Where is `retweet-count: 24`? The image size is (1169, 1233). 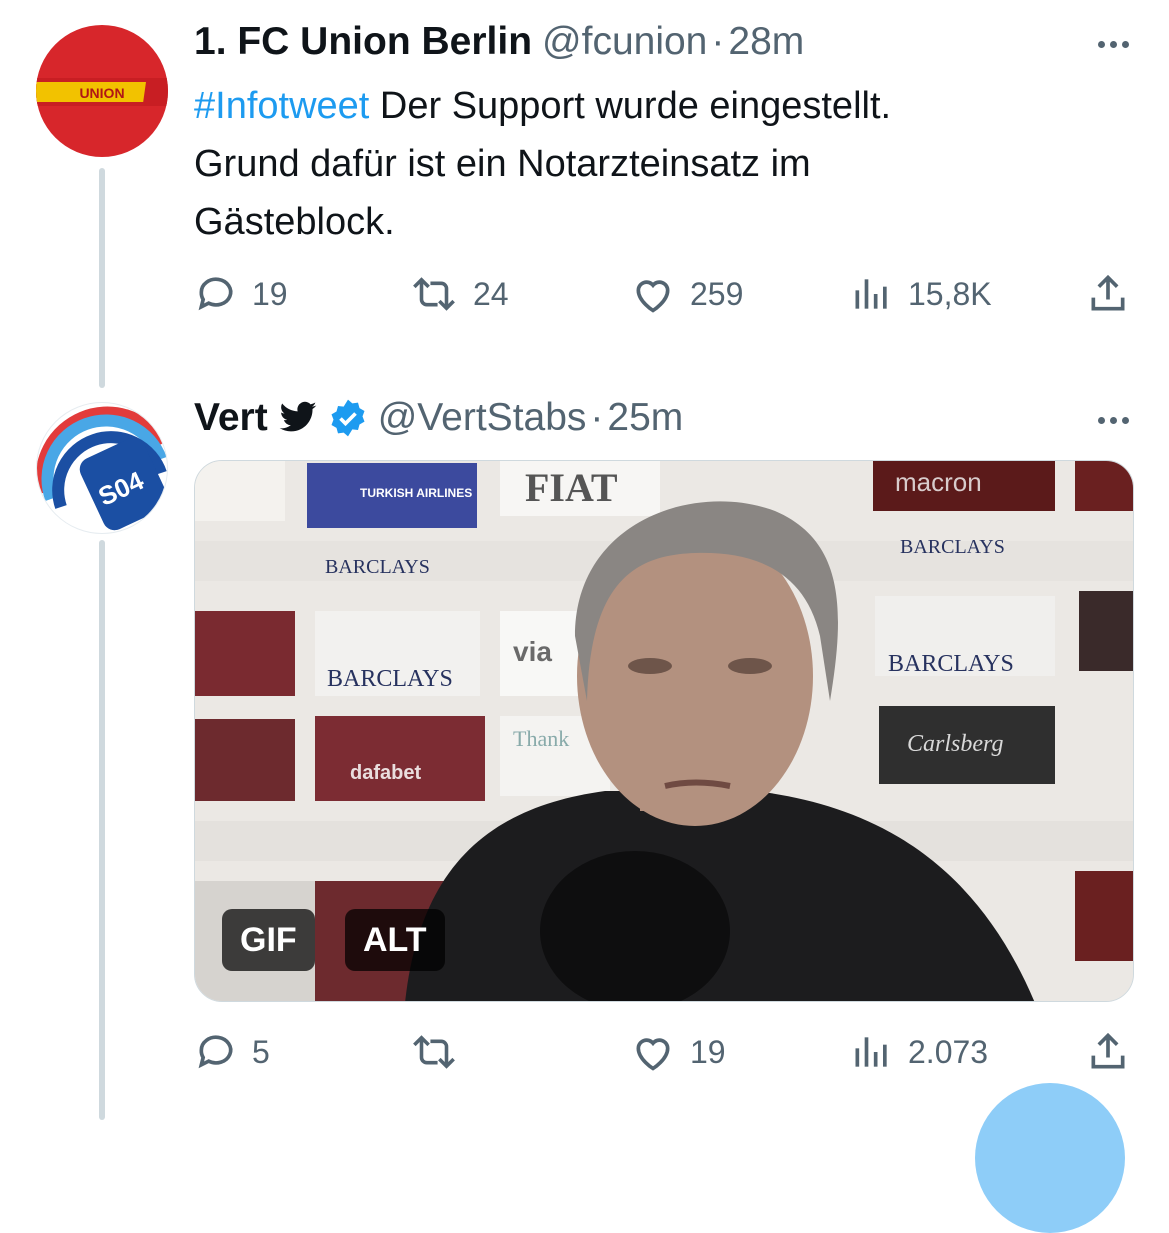
retweet-count: 24 is located at coordinates (491, 293).